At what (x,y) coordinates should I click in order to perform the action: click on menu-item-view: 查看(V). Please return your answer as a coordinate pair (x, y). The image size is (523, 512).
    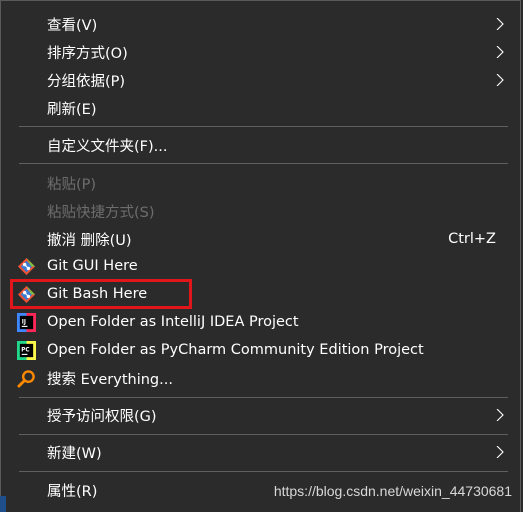
    Looking at the image, I should click on (260, 24).